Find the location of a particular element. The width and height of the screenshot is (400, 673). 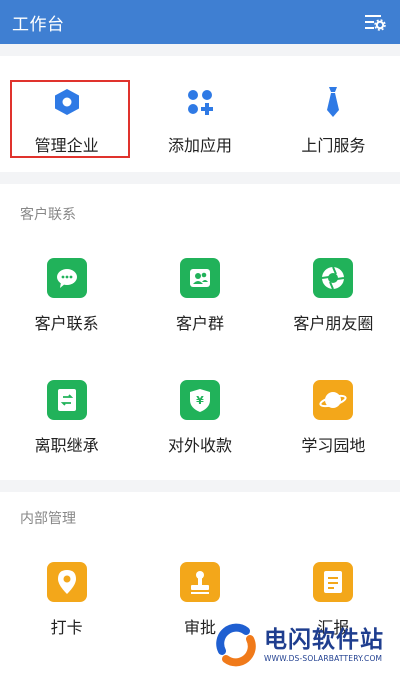

resignation-transfer-item: 离职继承 is located at coordinates (66, 418).